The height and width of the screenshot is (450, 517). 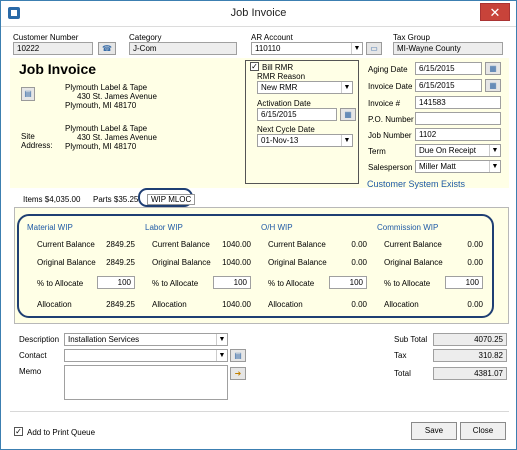 What do you see at coordinates (116, 282) in the screenshot?
I see `material-pct-input: 100` at bounding box center [116, 282].